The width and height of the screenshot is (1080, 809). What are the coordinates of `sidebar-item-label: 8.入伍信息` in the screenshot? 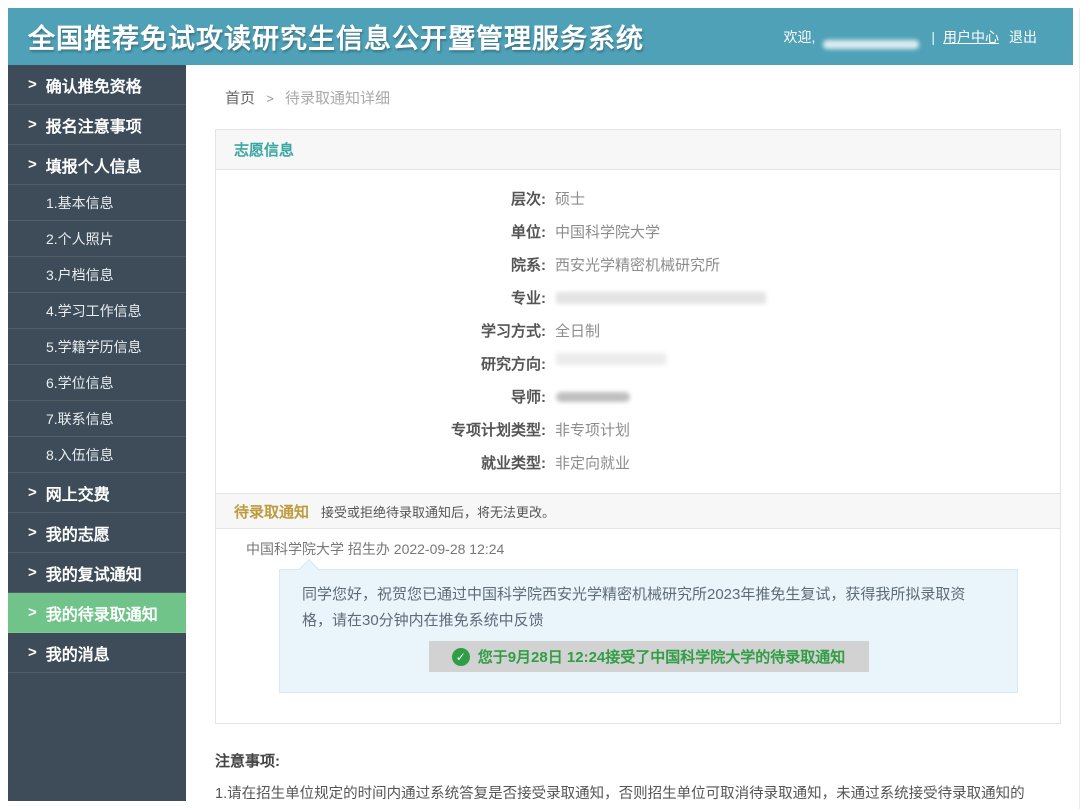 It's located at (80, 454).